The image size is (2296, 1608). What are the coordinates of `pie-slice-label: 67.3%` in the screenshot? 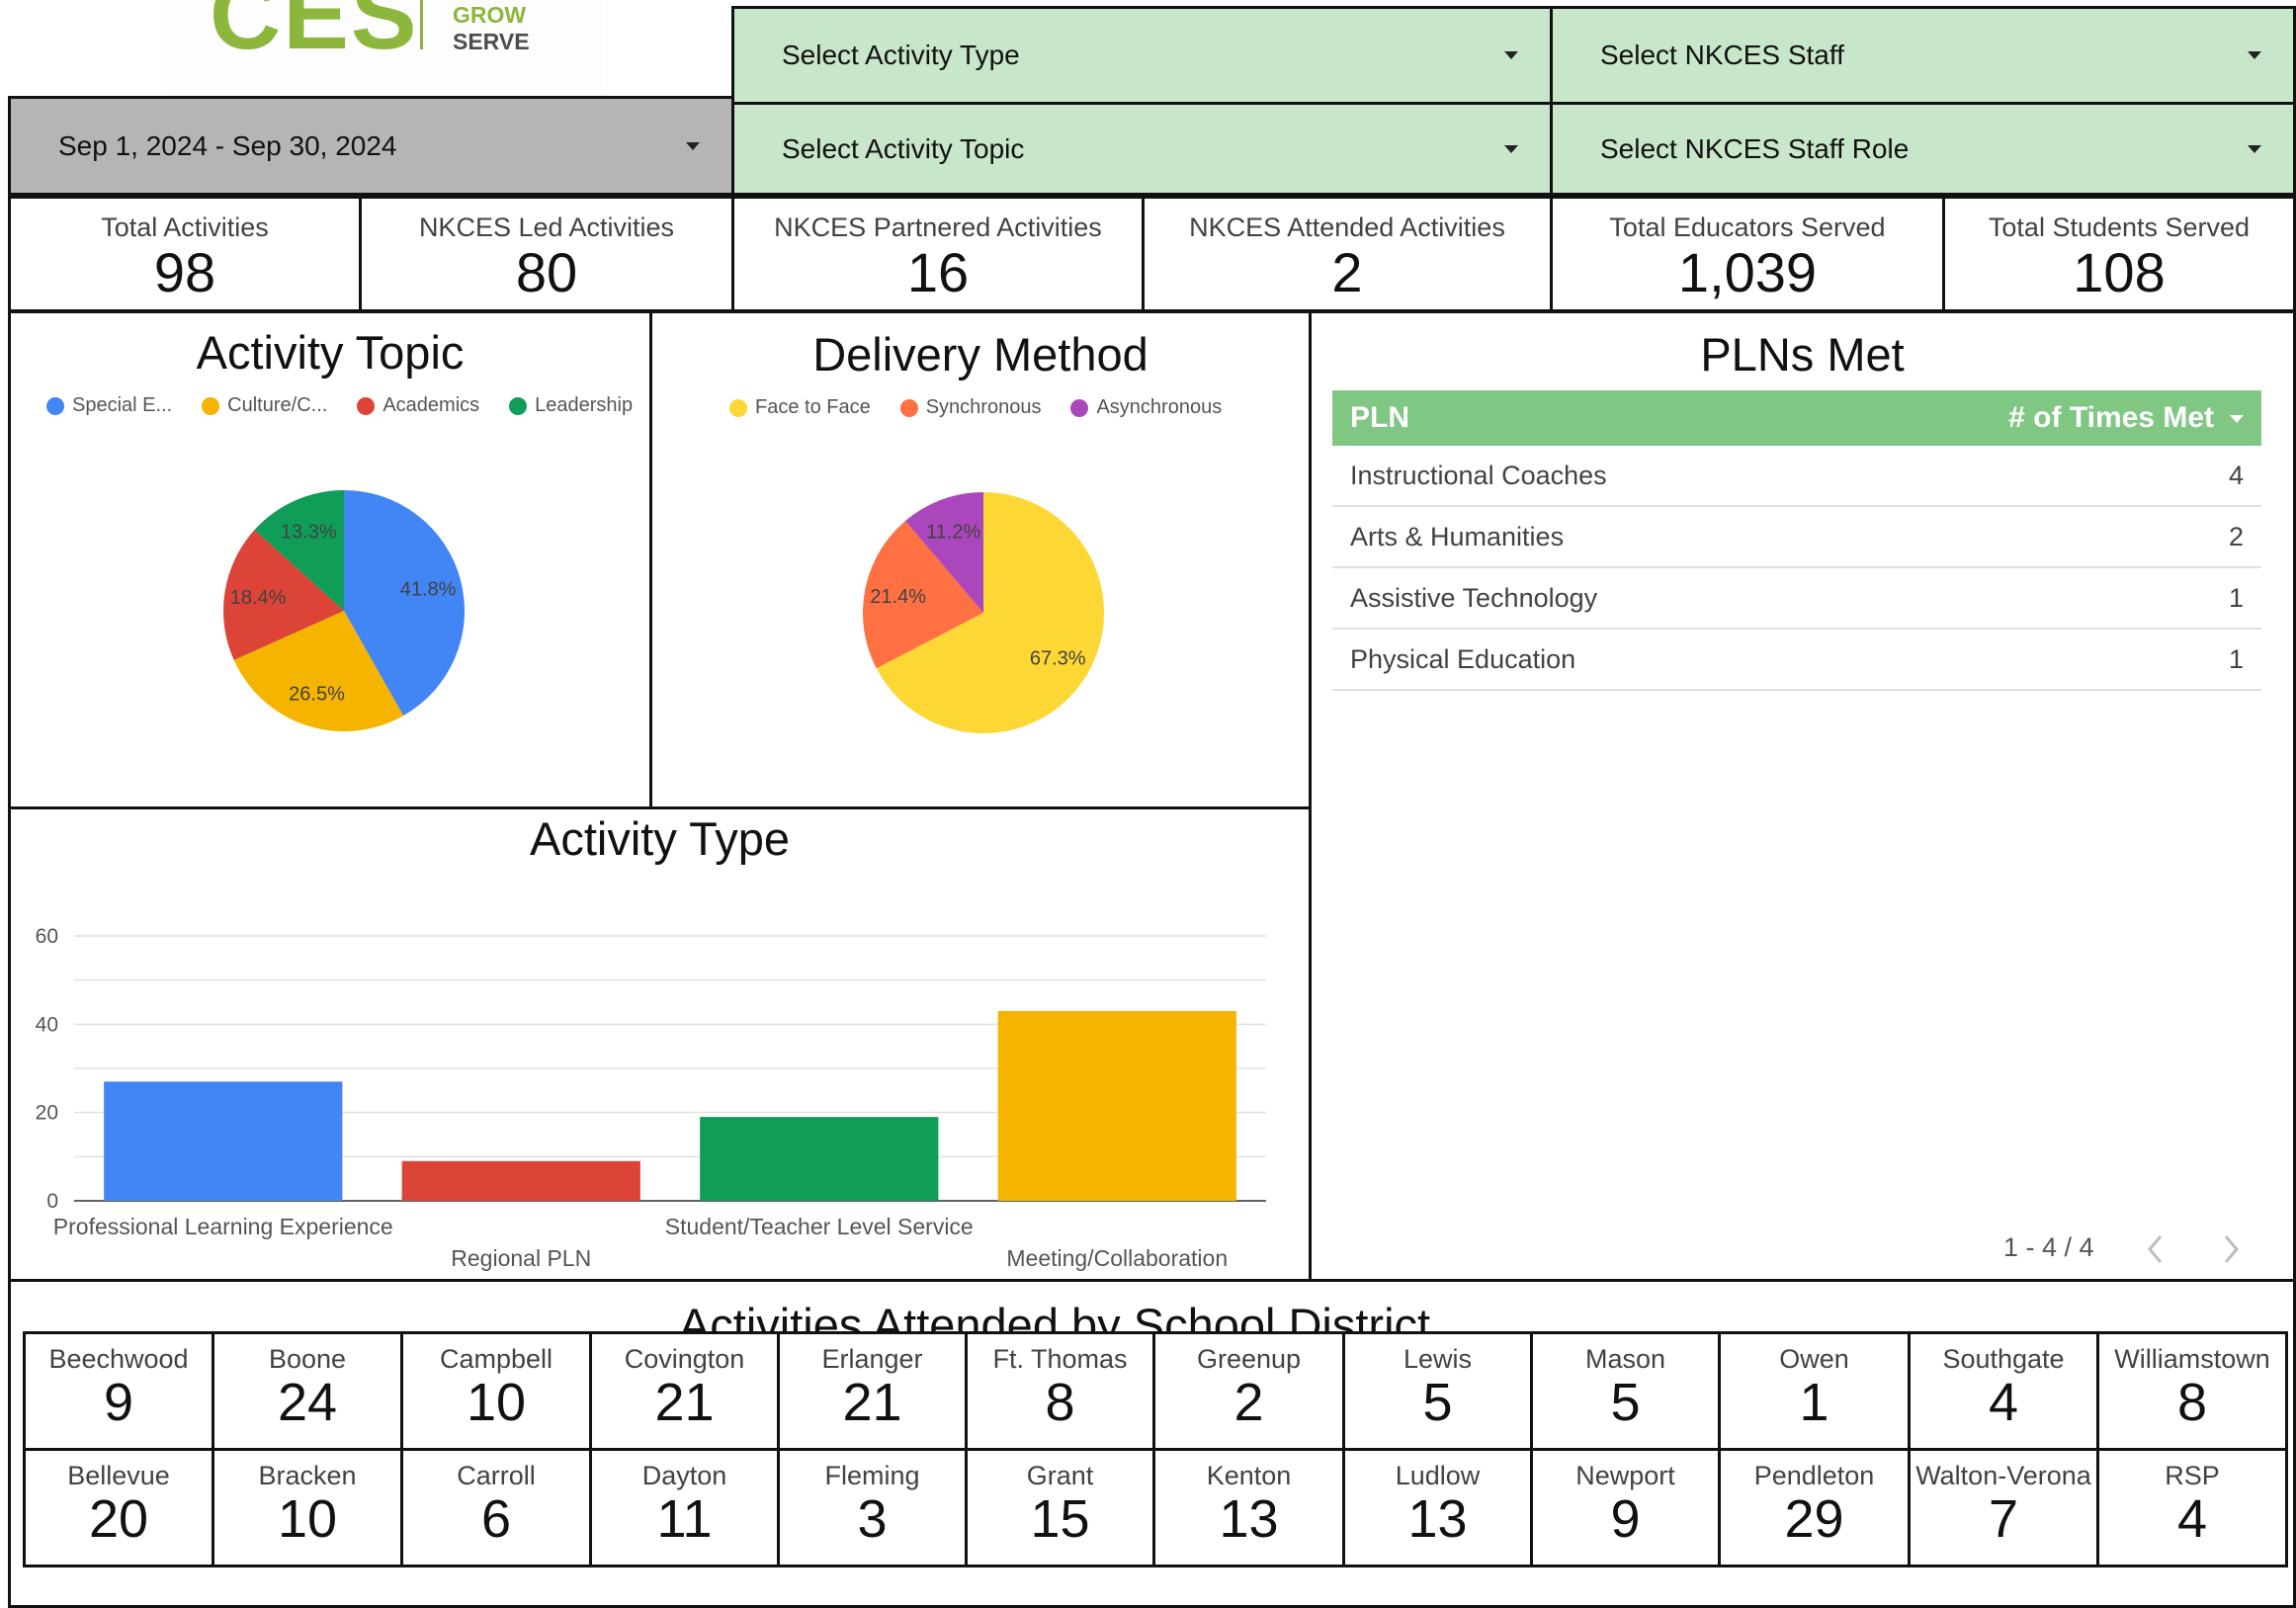 It's located at (1058, 659).